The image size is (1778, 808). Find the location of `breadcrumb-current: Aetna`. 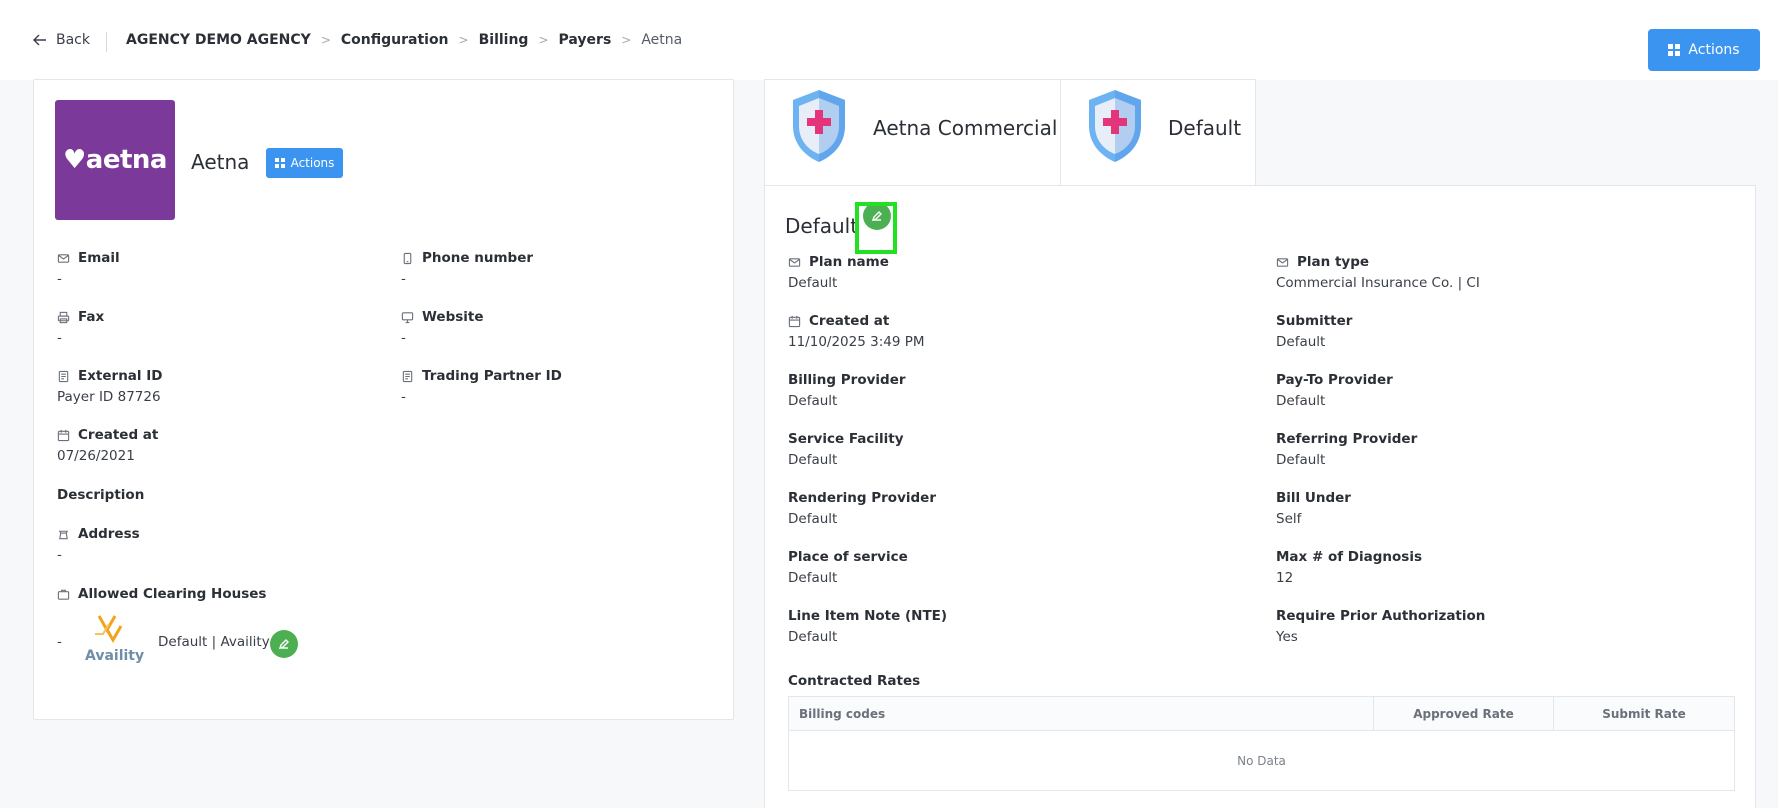

breadcrumb-current: Aetna is located at coordinates (662, 40).